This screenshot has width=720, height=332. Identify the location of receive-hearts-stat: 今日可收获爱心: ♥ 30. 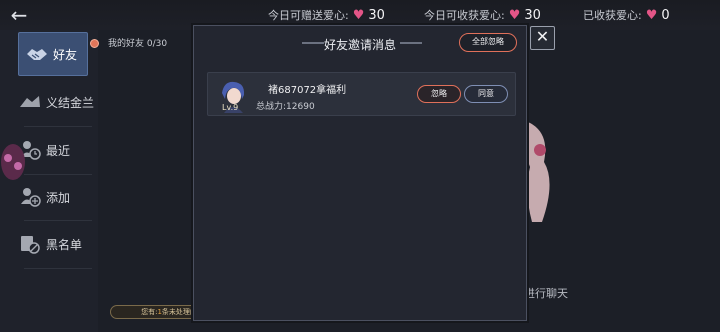
(482, 15).